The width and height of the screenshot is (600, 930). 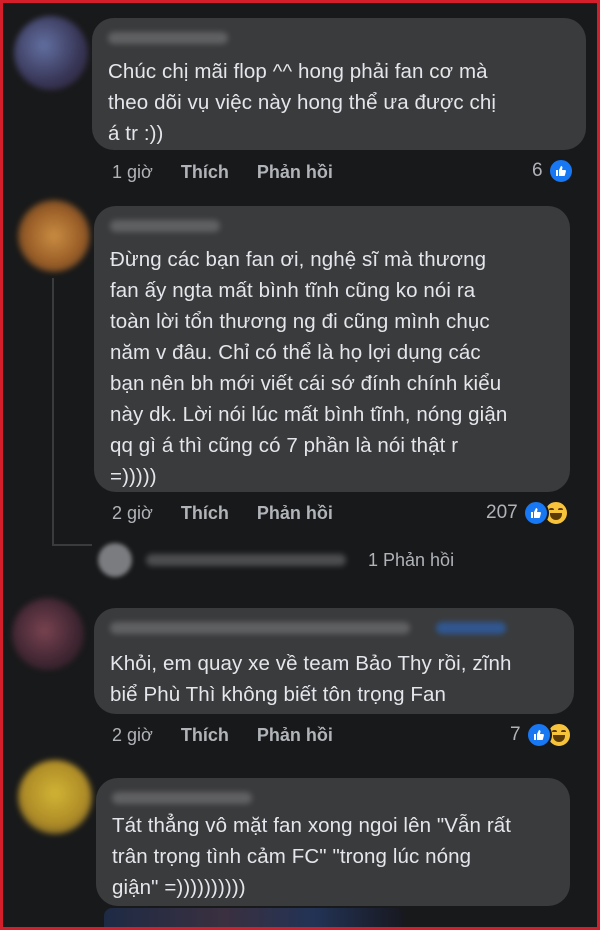 I want to click on replies-count: 1 Phản hồi, so click(x=411, y=559).